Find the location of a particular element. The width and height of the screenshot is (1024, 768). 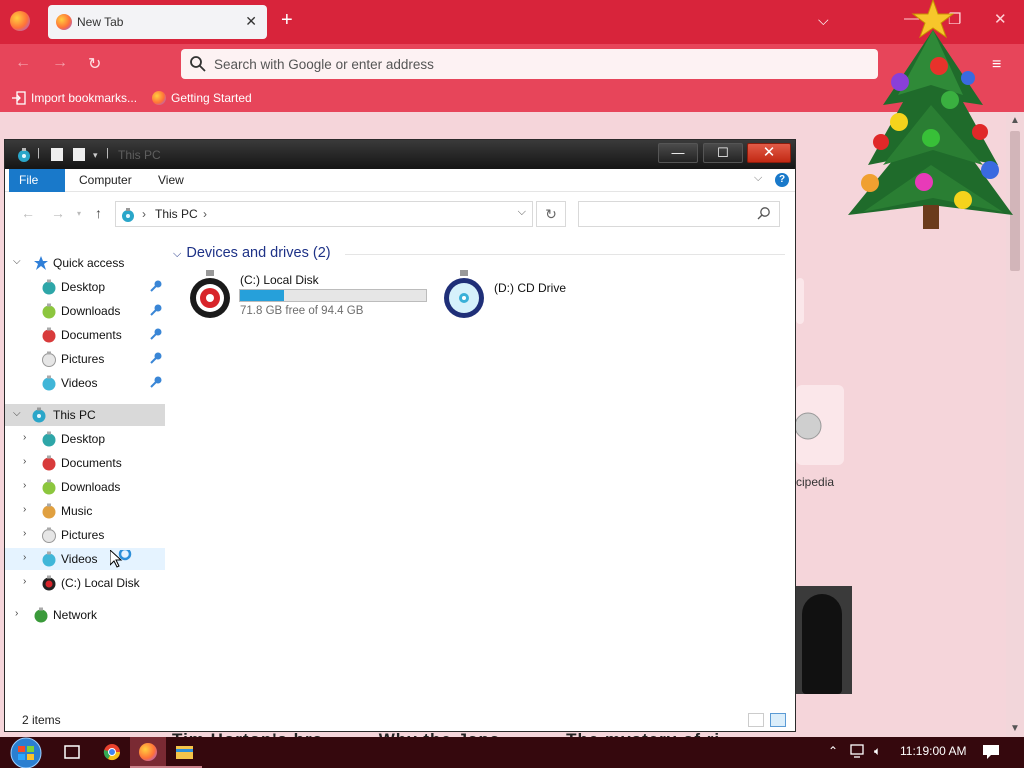

wikipedia-globe-icon is located at coordinates (809, 426).